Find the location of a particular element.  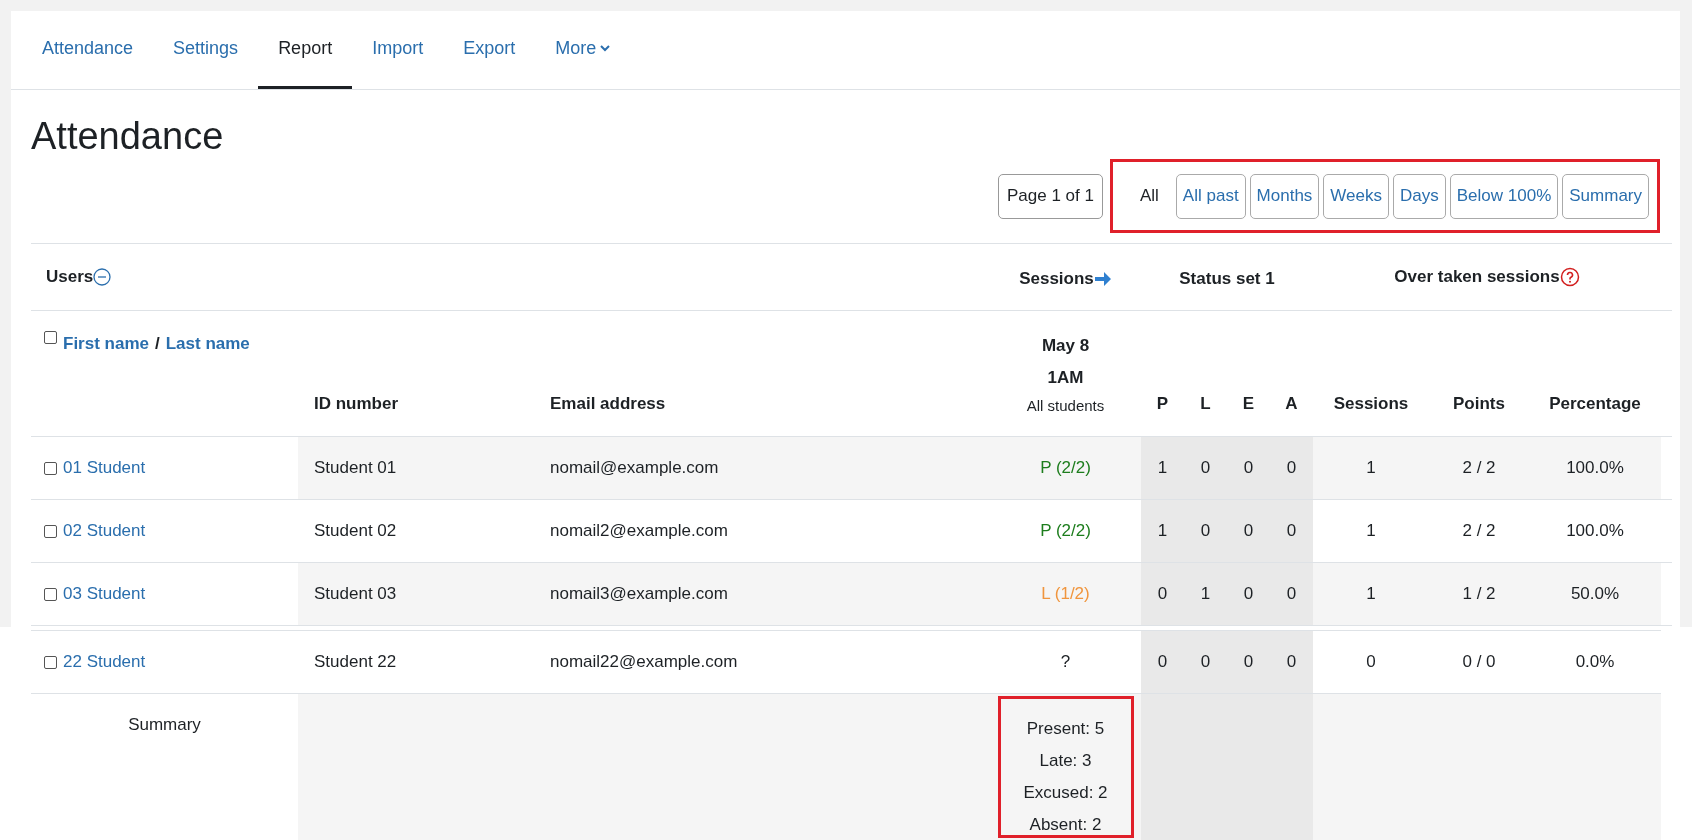

summary-total: Late: 3 is located at coordinates (1065, 761).